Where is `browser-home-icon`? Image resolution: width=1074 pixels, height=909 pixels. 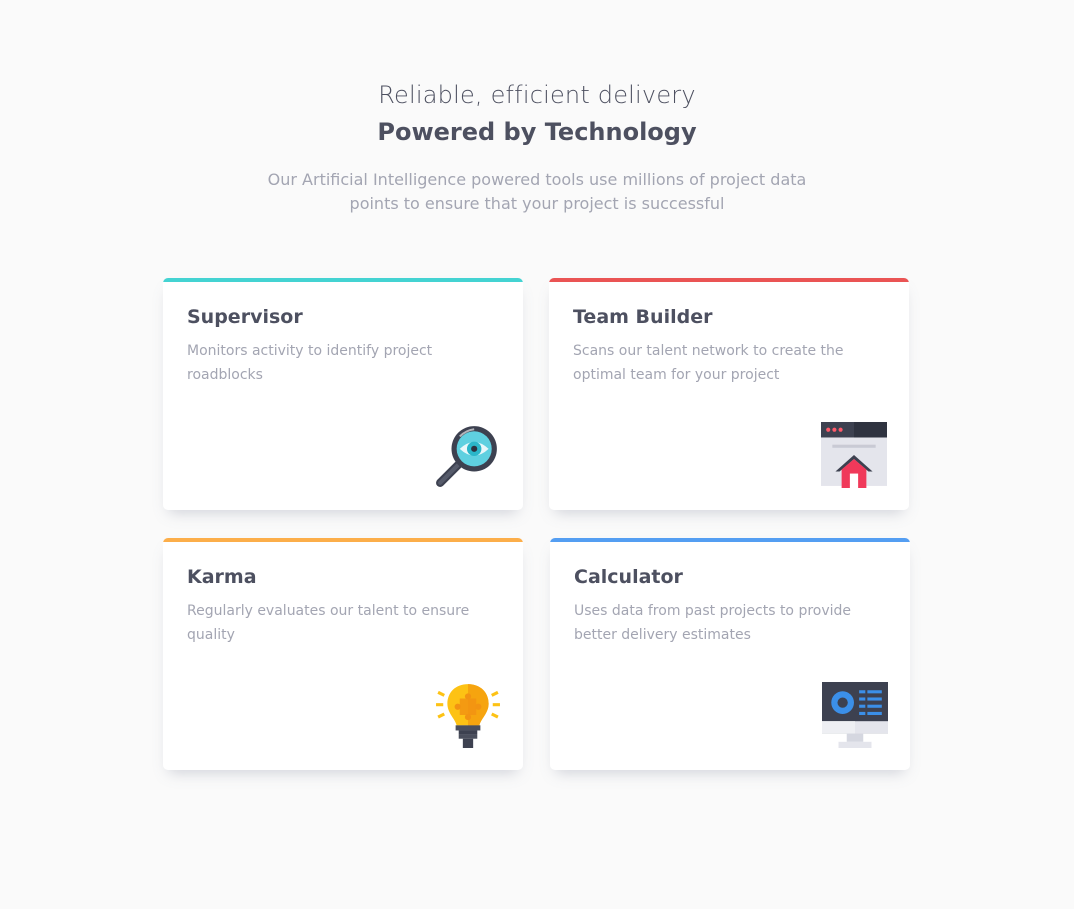 browser-home-icon is located at coordinates (854, 455).